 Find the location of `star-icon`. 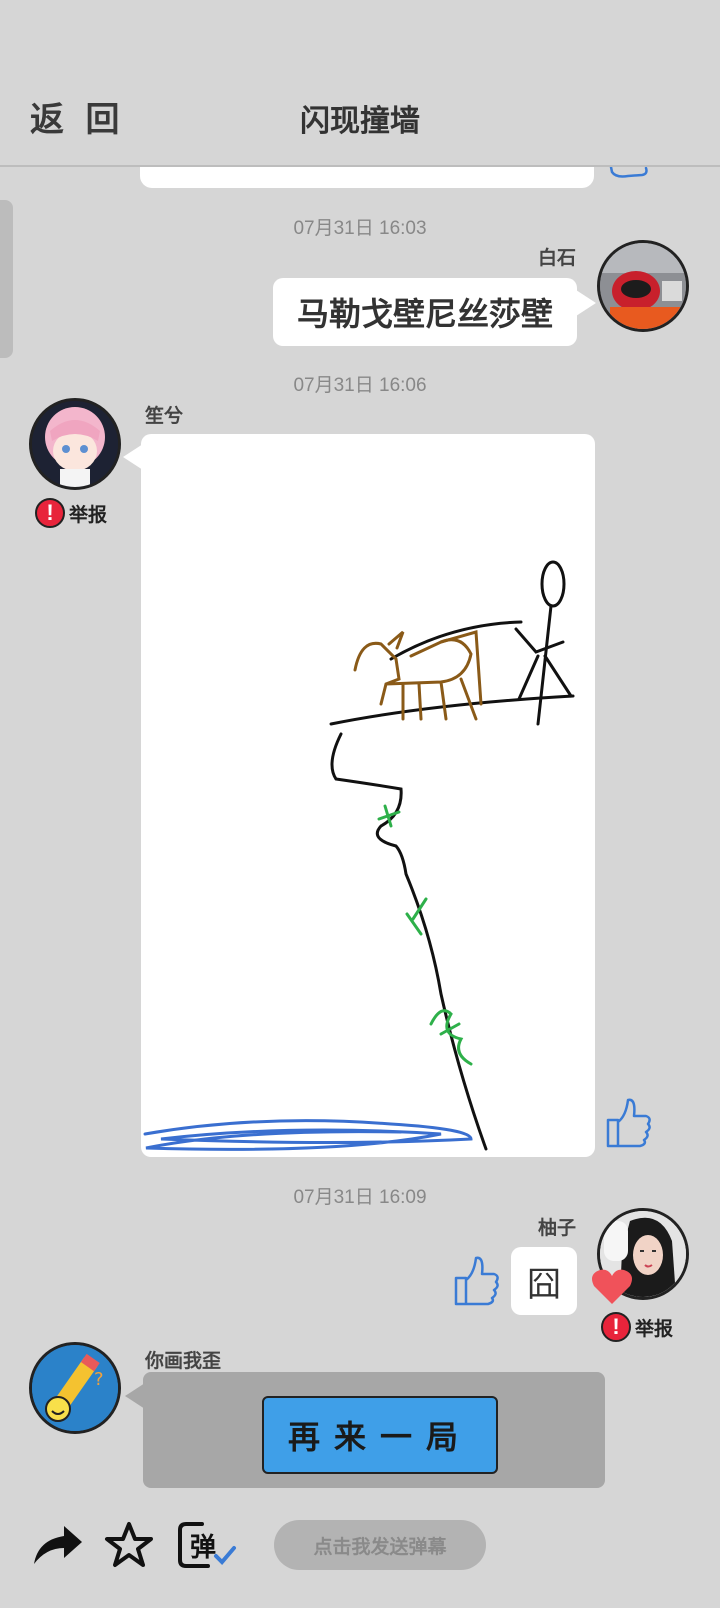

star-icon is located at coordinates (129, 1545).